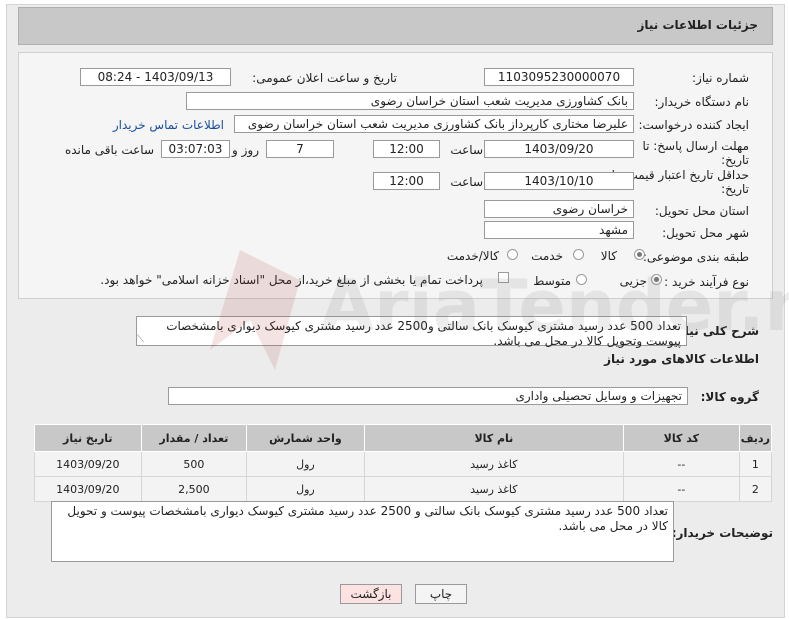 The image size is (789, 620). I want to click on category-option-goods: کالا, so click(608, 256).